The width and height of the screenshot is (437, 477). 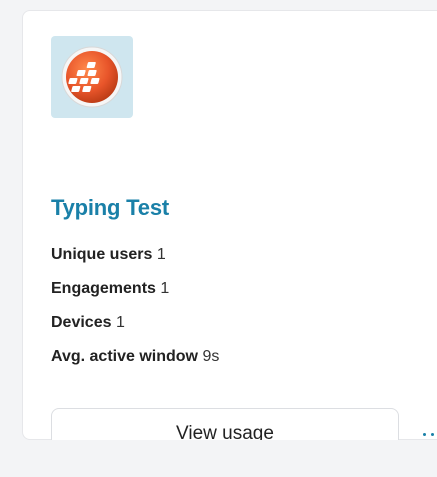 I want to click on stat-label: Engagements, so click(x=103, y=288).